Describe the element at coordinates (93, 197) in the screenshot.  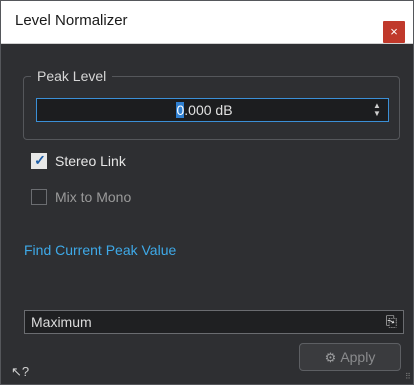
I see `mix-to-mono-label: Mix to Mono` at that location.